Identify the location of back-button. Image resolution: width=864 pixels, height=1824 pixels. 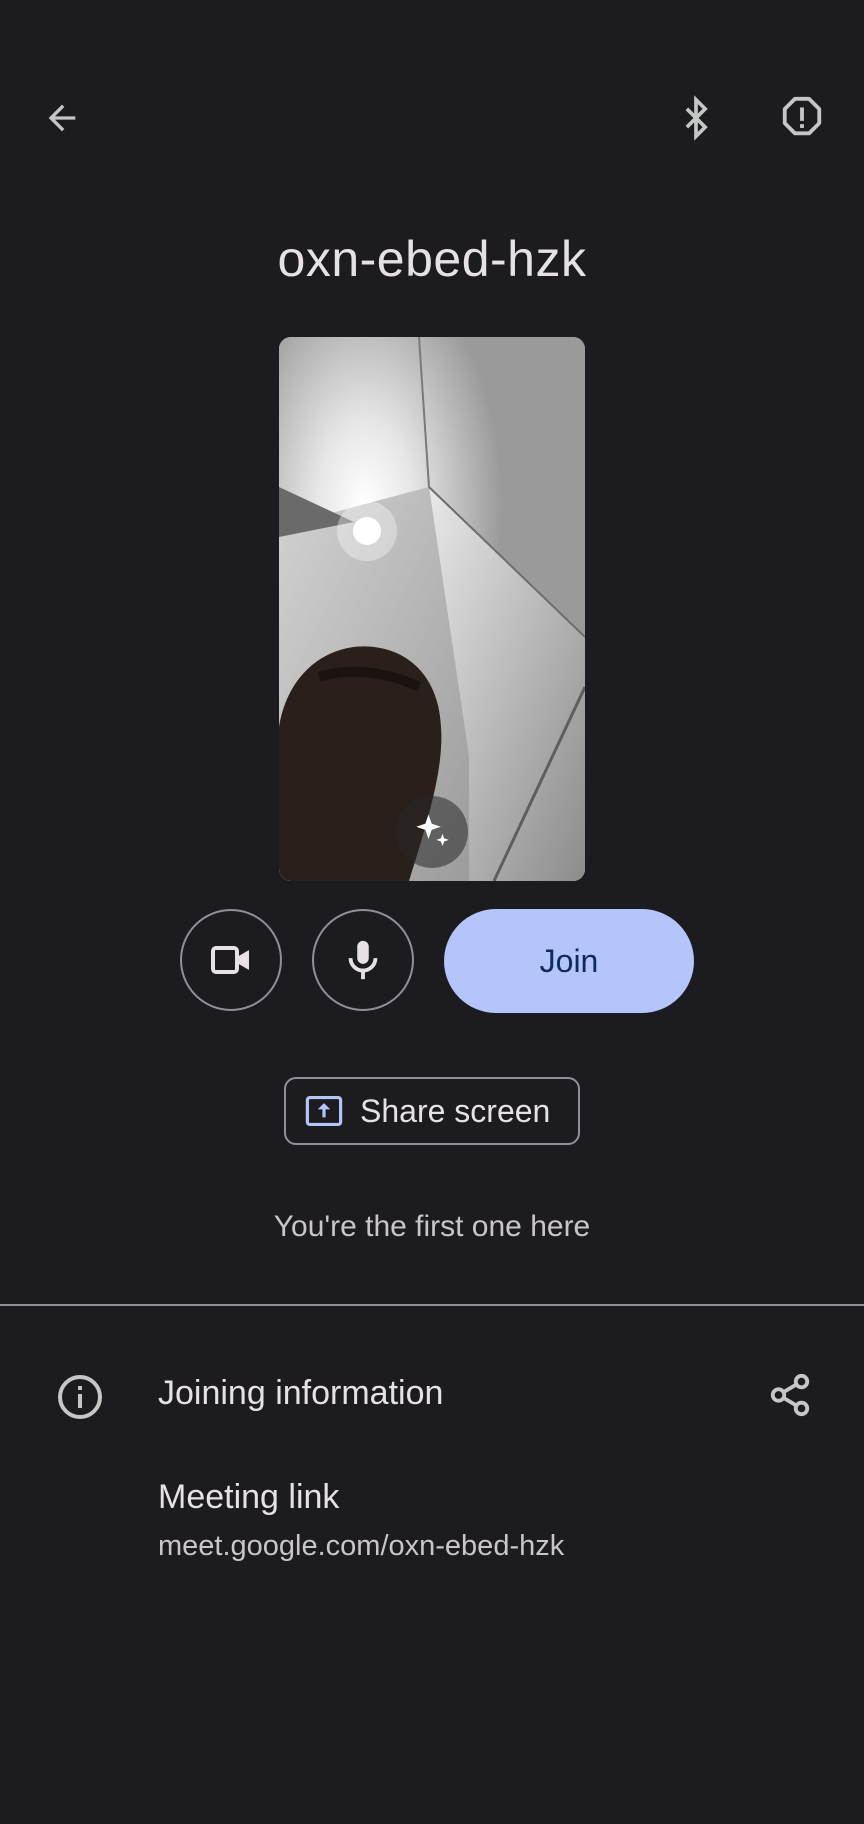
(62, 118).